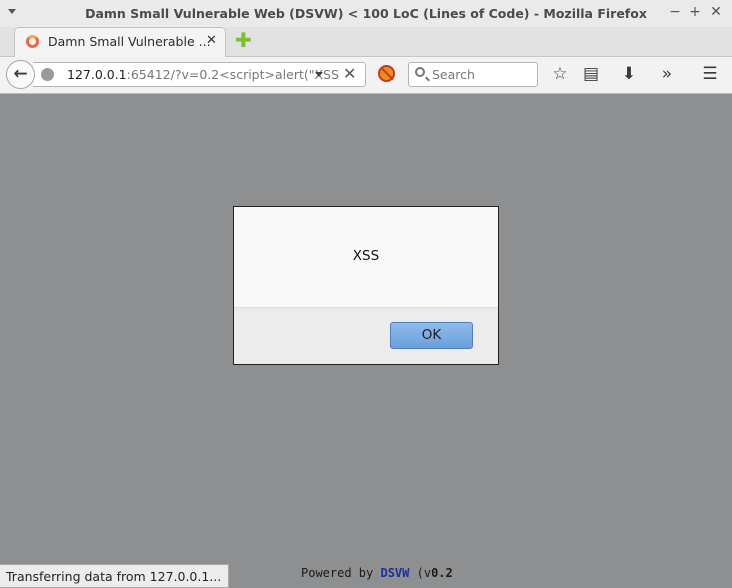 The image size is (732, 588). Describe the element at coordinates (482, 74) in the screenshot. I see `search-input` at that location.